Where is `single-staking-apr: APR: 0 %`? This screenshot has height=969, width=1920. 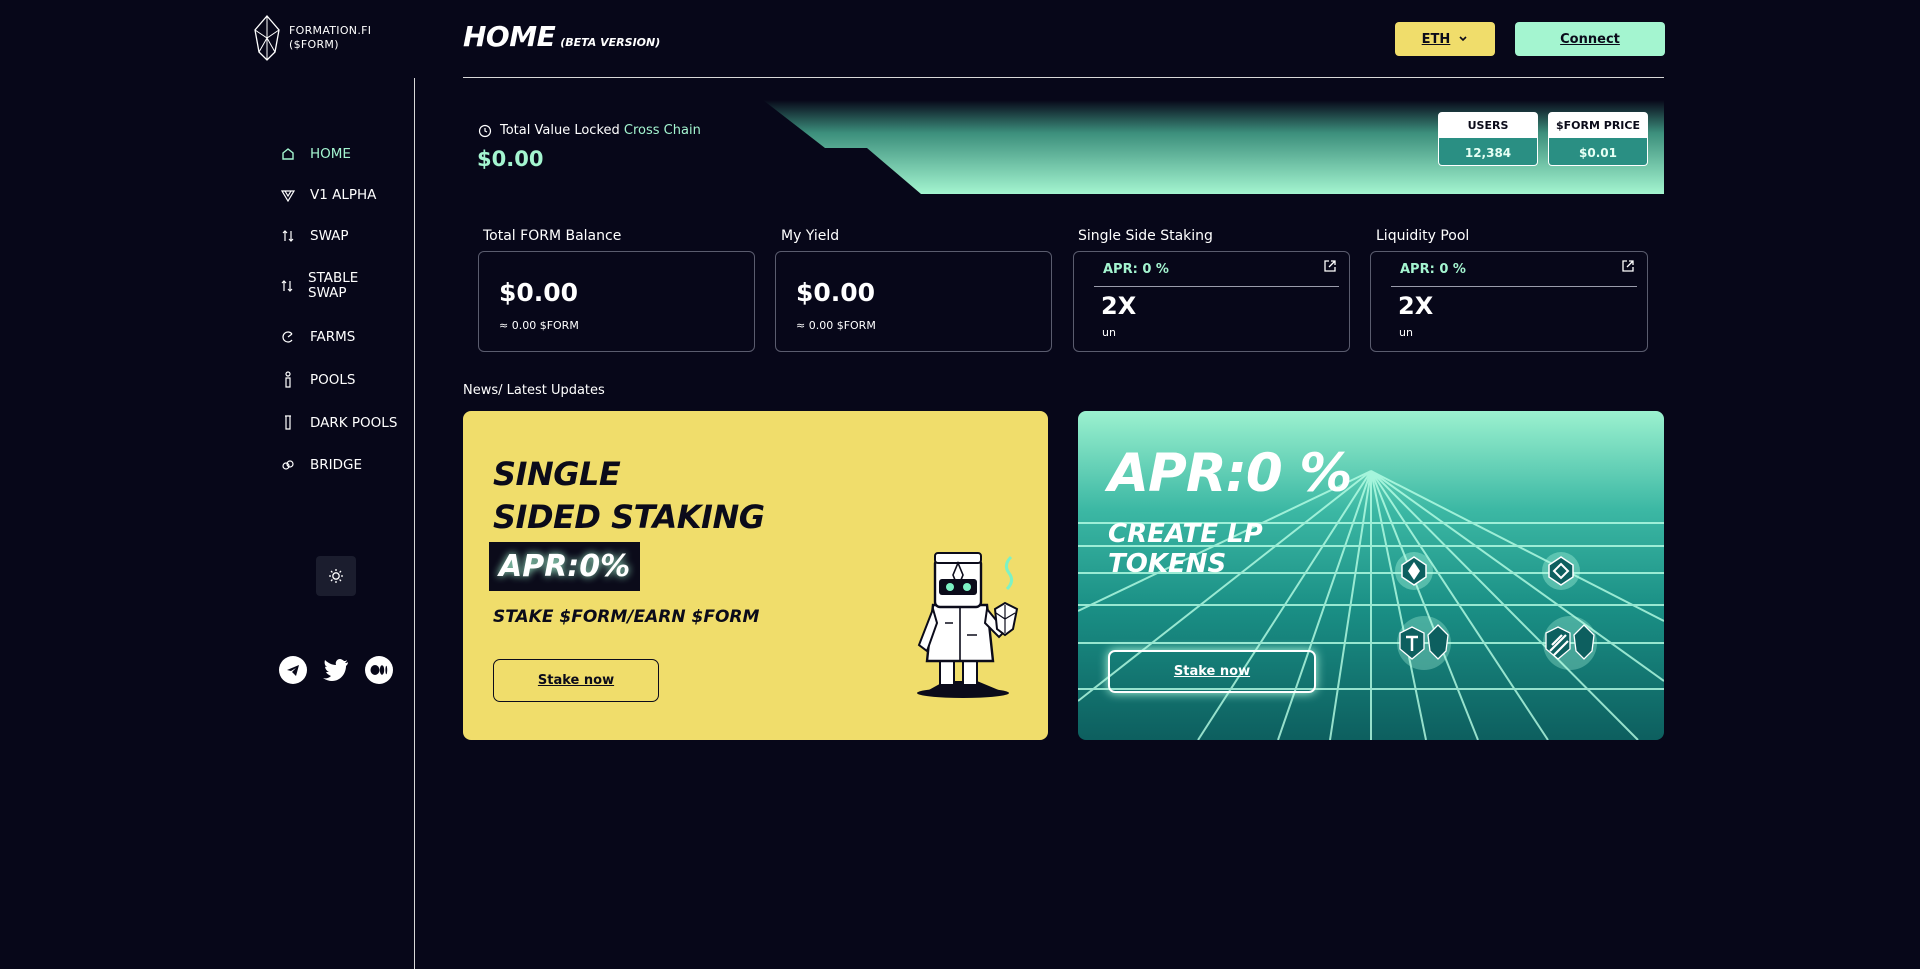
single-staking-apr: APR: 0 % is located at coordinates (1136, 269).